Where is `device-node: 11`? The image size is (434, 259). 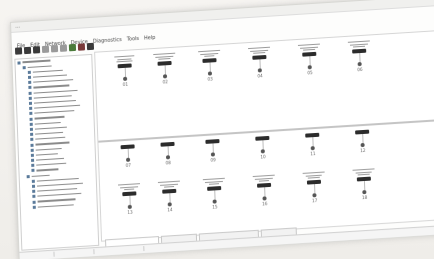
device-node: 11 is located at coordinates (312, 143).